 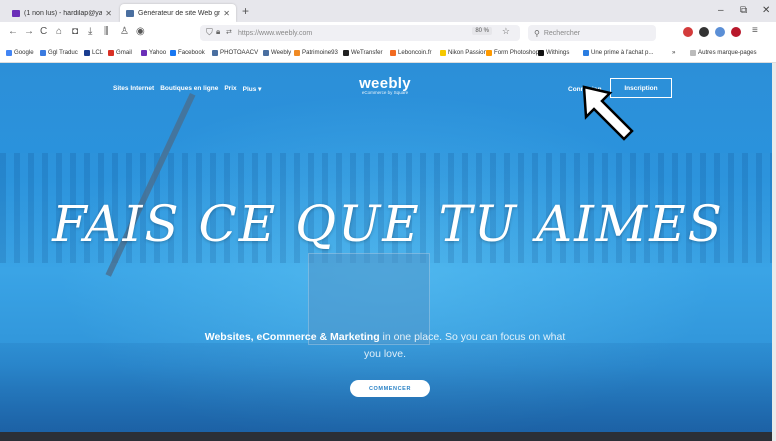 I want to click on library-icon: ⫼, so click(x=106, y=31).